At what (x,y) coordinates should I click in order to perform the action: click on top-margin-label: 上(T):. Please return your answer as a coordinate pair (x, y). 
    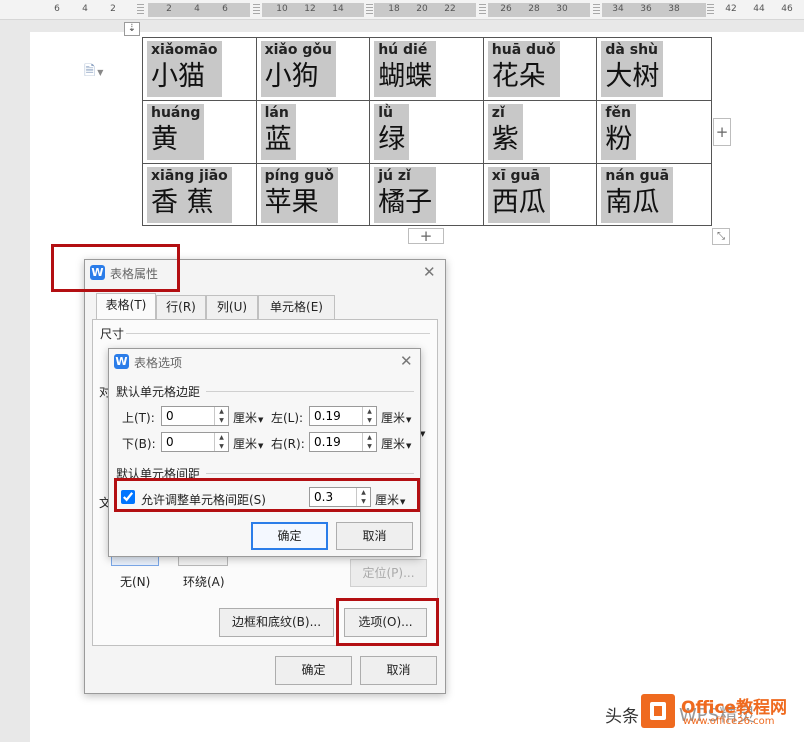
    Looking at the image, I should click on (138, 418).